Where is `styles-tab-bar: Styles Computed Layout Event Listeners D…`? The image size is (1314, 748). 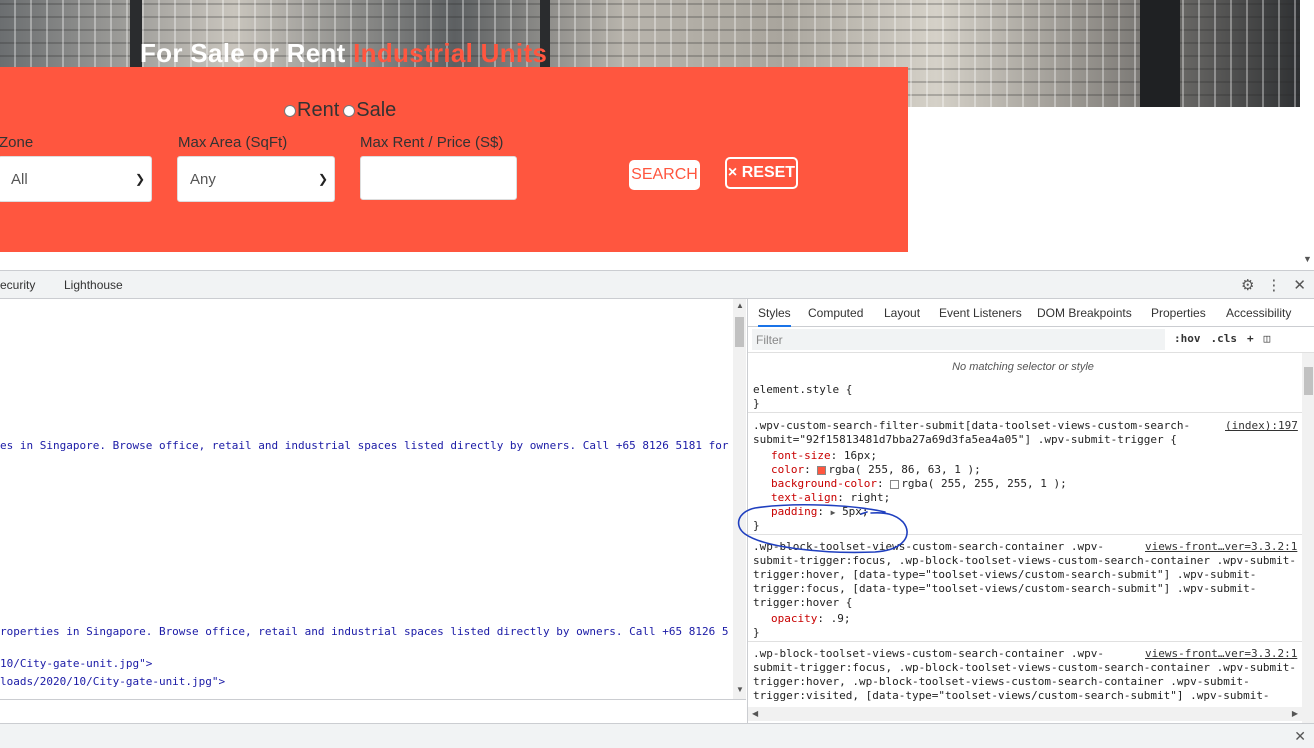 styles-tab-bar: Styles Computed Layout Event Listeners D… is located at coordinates (1031, 313).